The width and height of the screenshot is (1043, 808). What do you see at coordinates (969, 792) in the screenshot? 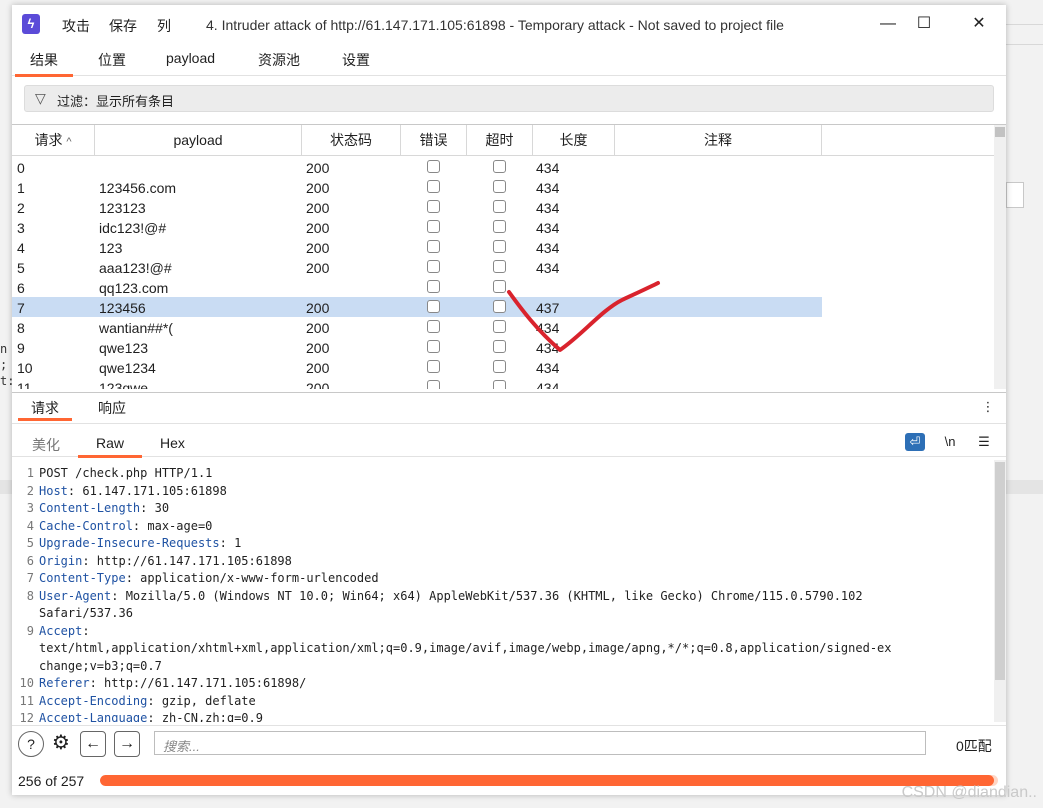
I see `watermark: CSDN @diandian..` at bounding box center [969, 792].